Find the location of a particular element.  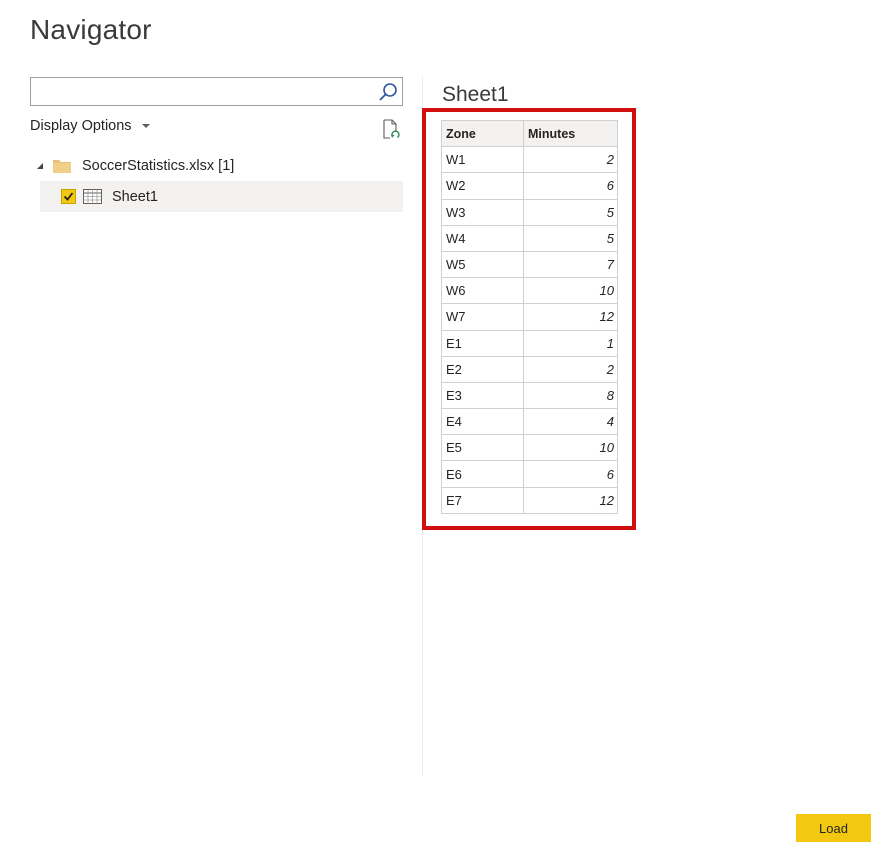

table-row: E1 1 is located at coordinates (529, 343).